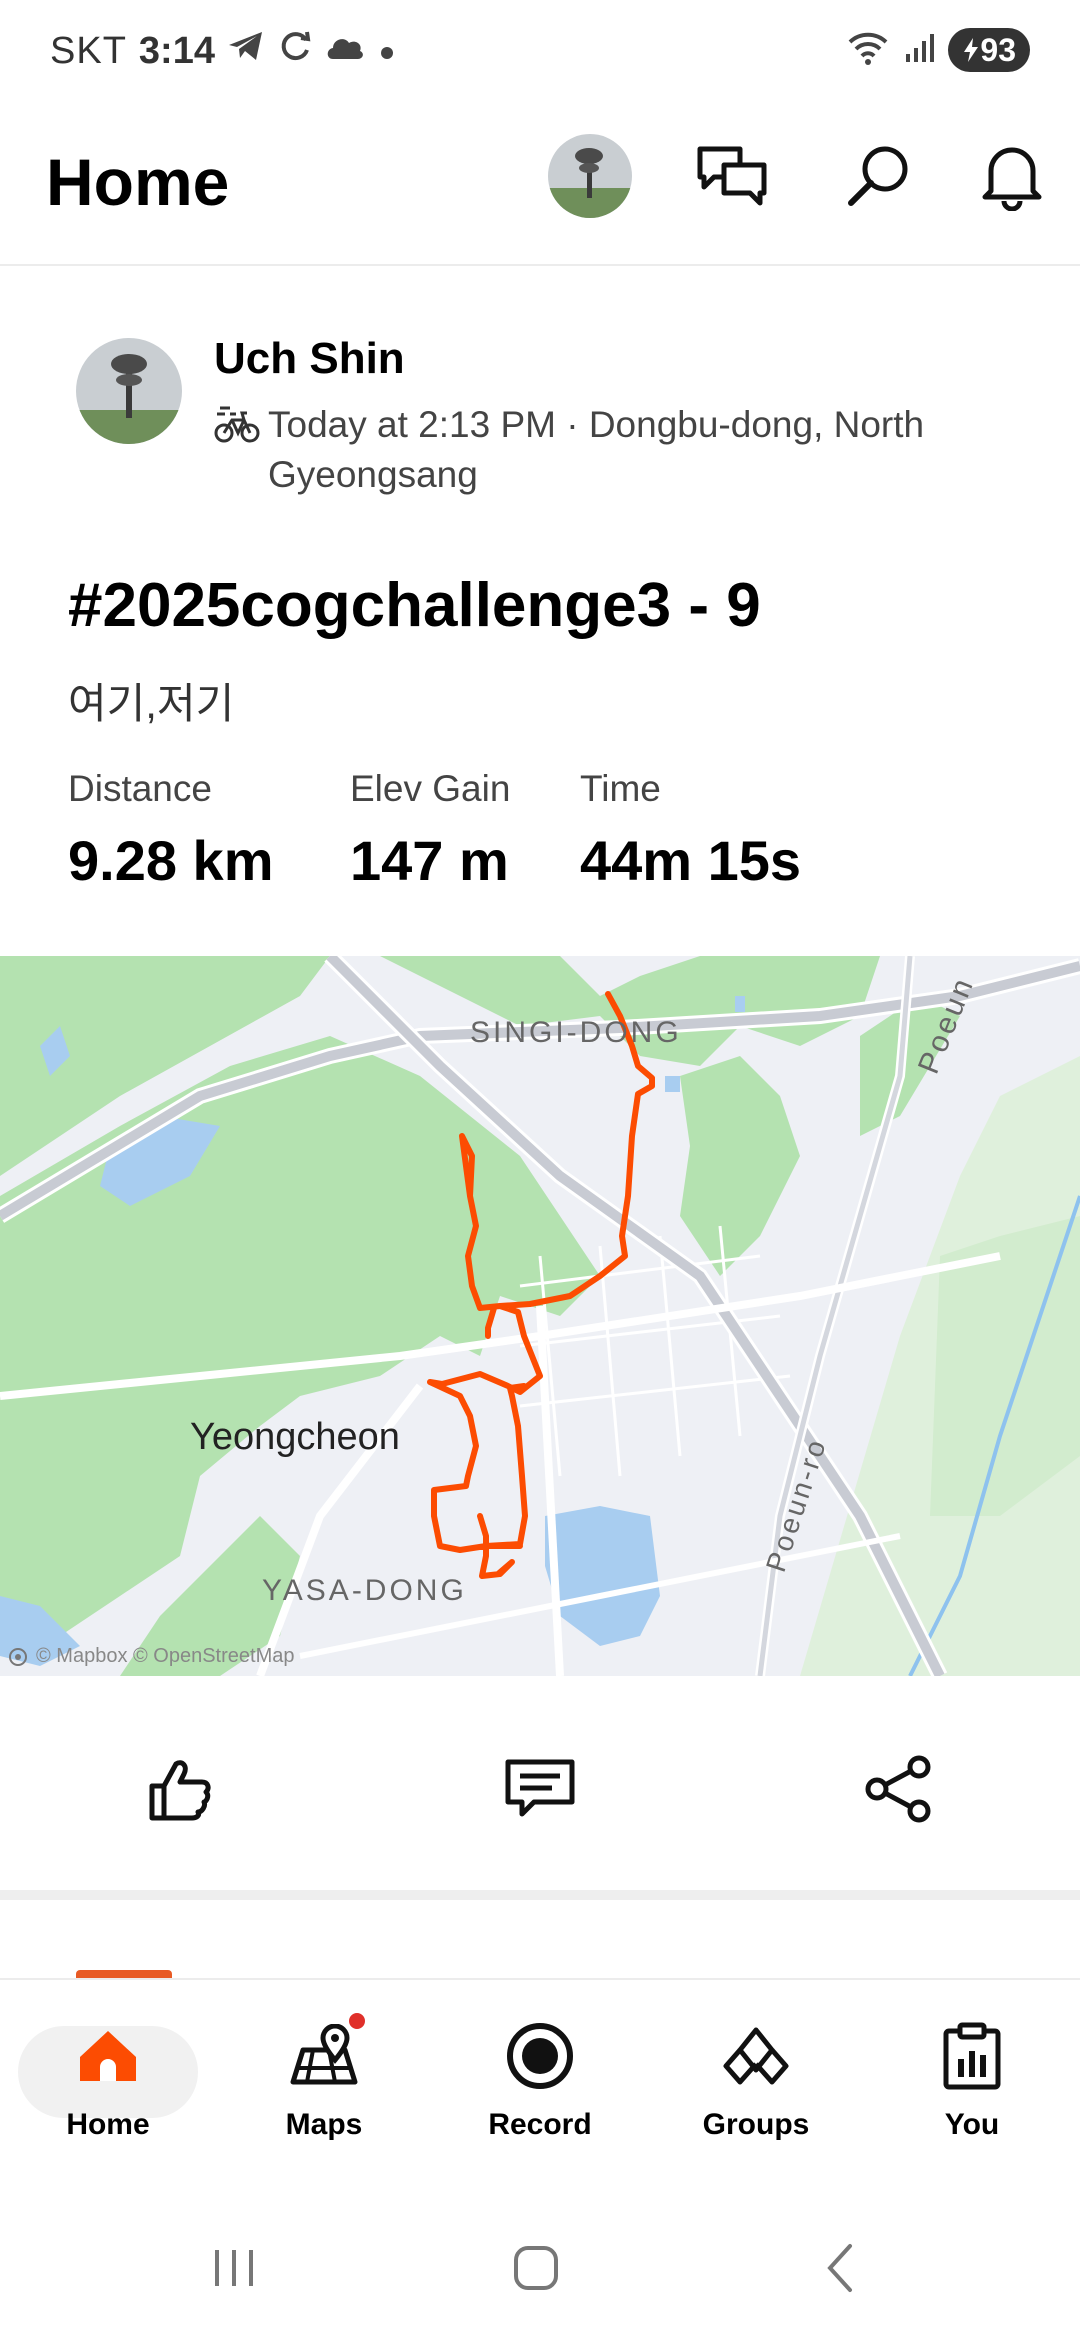 This screenshot has width=1080, height=2340. I want to click on clipboard-chart-icon, so click(972, 2056).